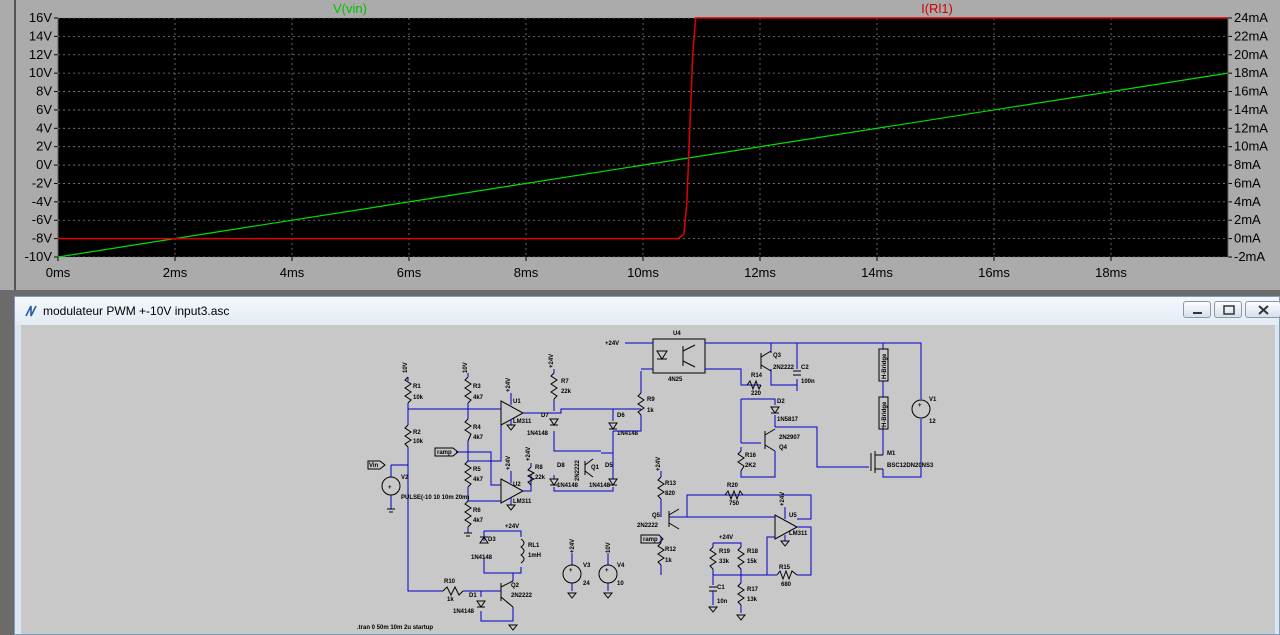  What do you see at coordinates (31, 311) in the screenshot?
I see `ltspice-icon` at bounding box center [31, 311].